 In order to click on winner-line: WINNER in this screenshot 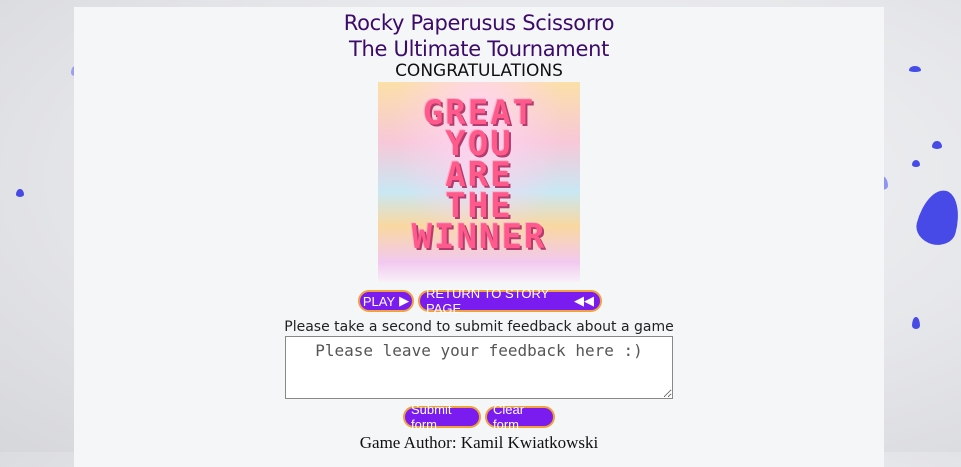, I will do `click(479, 237)`.